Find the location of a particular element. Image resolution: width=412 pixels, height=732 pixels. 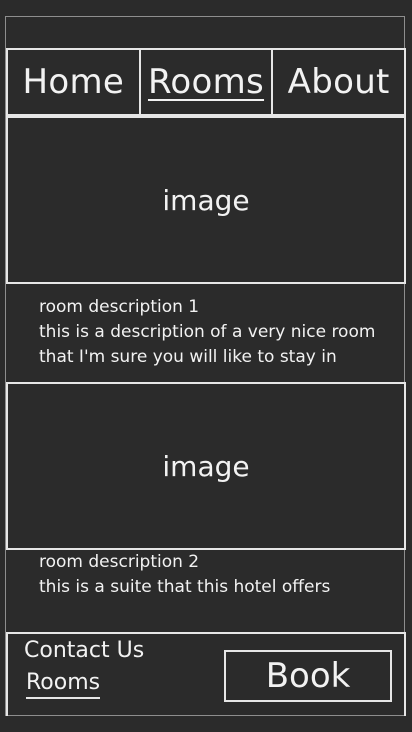

room-1-image-label: image is located at coordinates (206, 200).